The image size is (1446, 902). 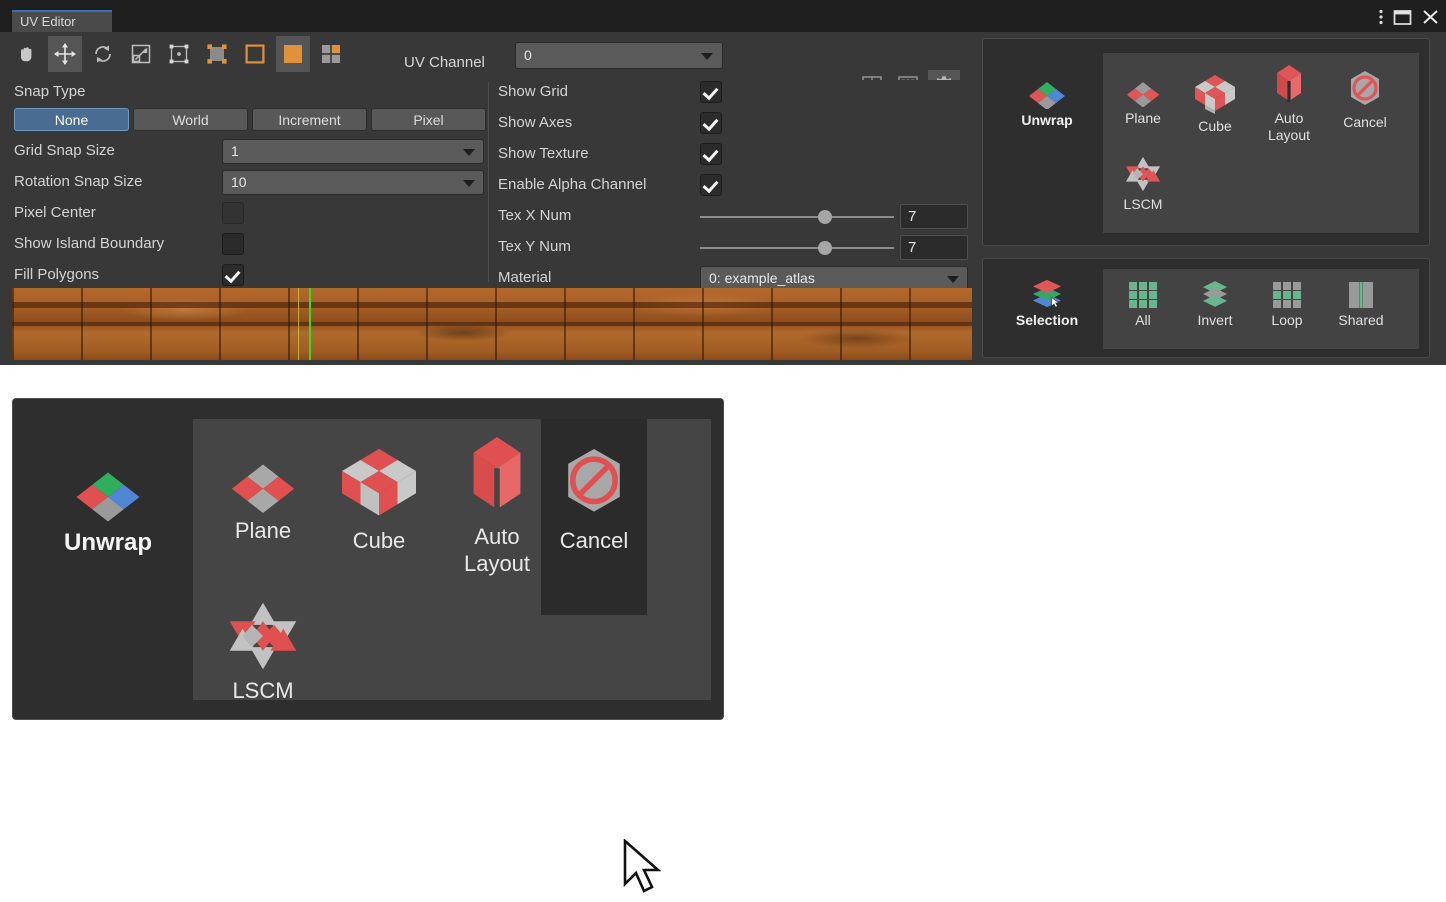 I want to click on snap-type-option-increment: Increment, so click(x=309, y=119).